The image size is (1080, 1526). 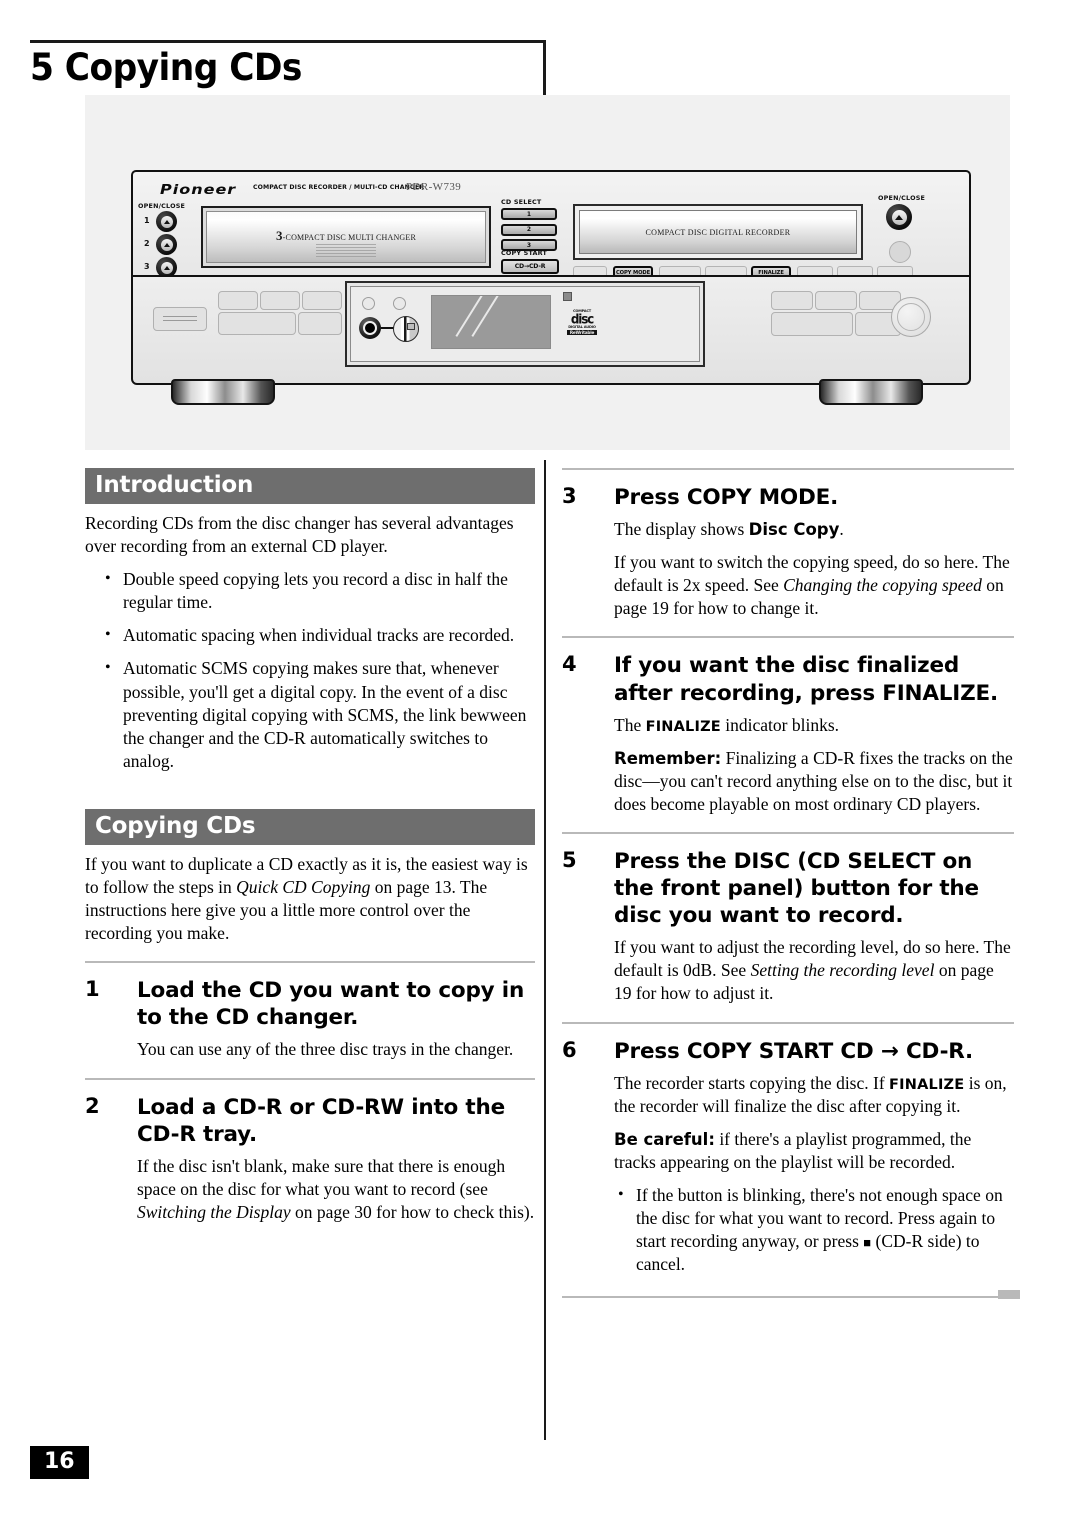 I want to click on changer-tray-count: 3, so click(x=279, y=235).